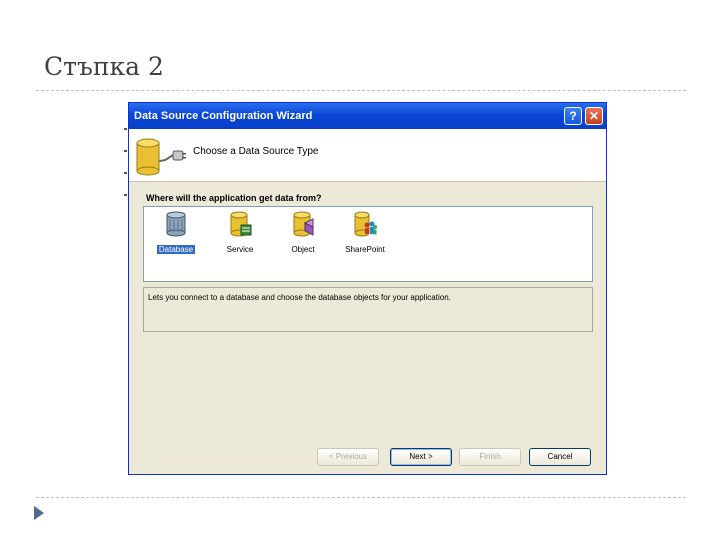 The height and width of the screenshot is (540, 720). What do you see at coordinates (367, 155) in the screenshot?
I see `wizard-header: Choose a Data Source Type` at bounding box center [367, 155].